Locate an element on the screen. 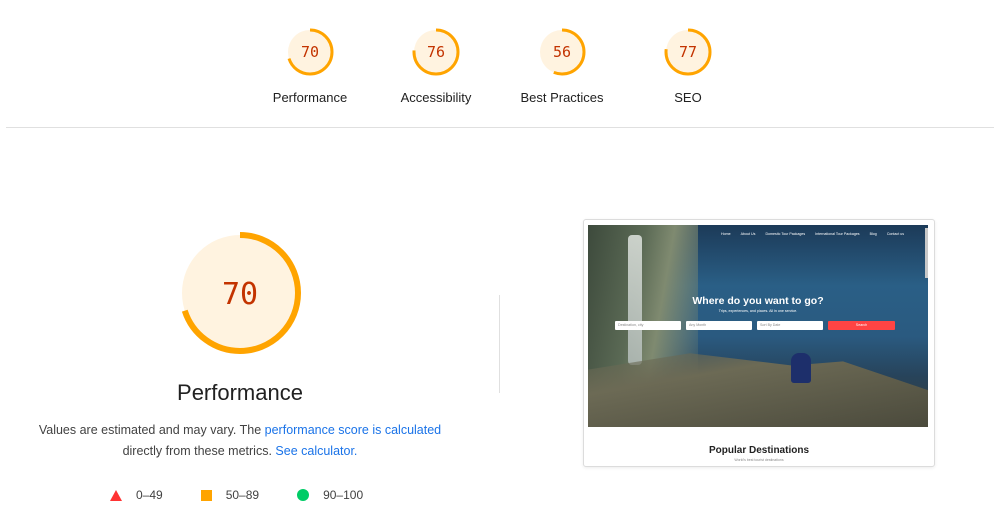 Image resolution: width=1000 pixels, height=526 pixels. best-practices-score: 56 is located at coordinates (562, 52).